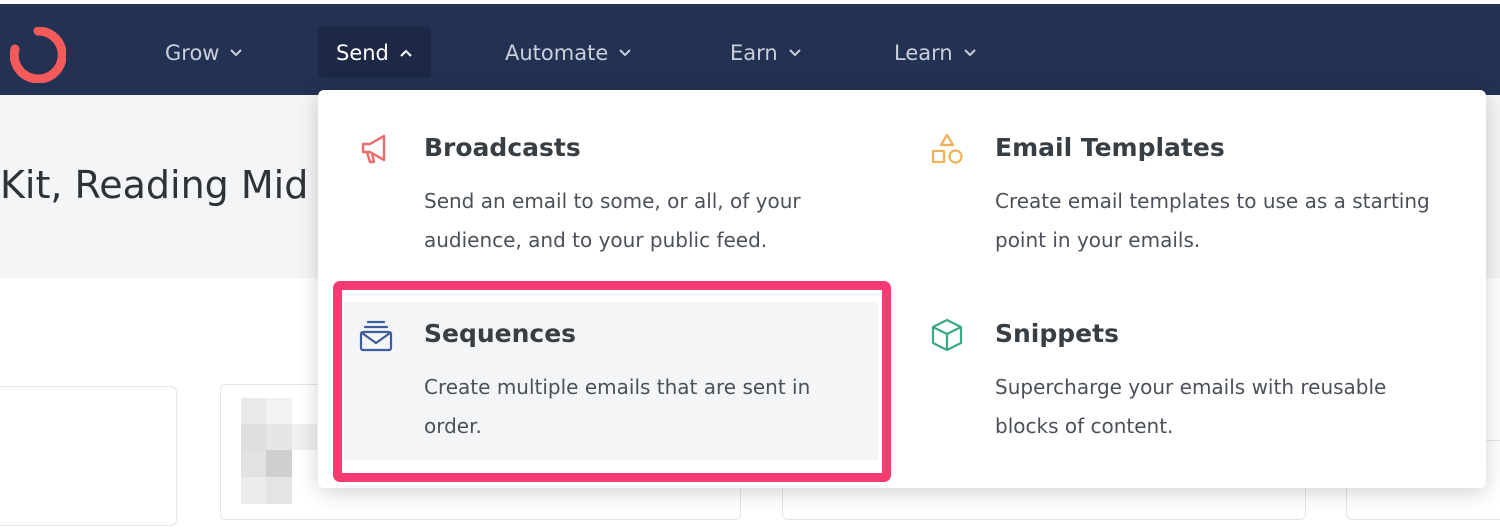  Describe the element at coordinates (612, 381) in the screenshot. I see `sequences-highlight-box` at that location.